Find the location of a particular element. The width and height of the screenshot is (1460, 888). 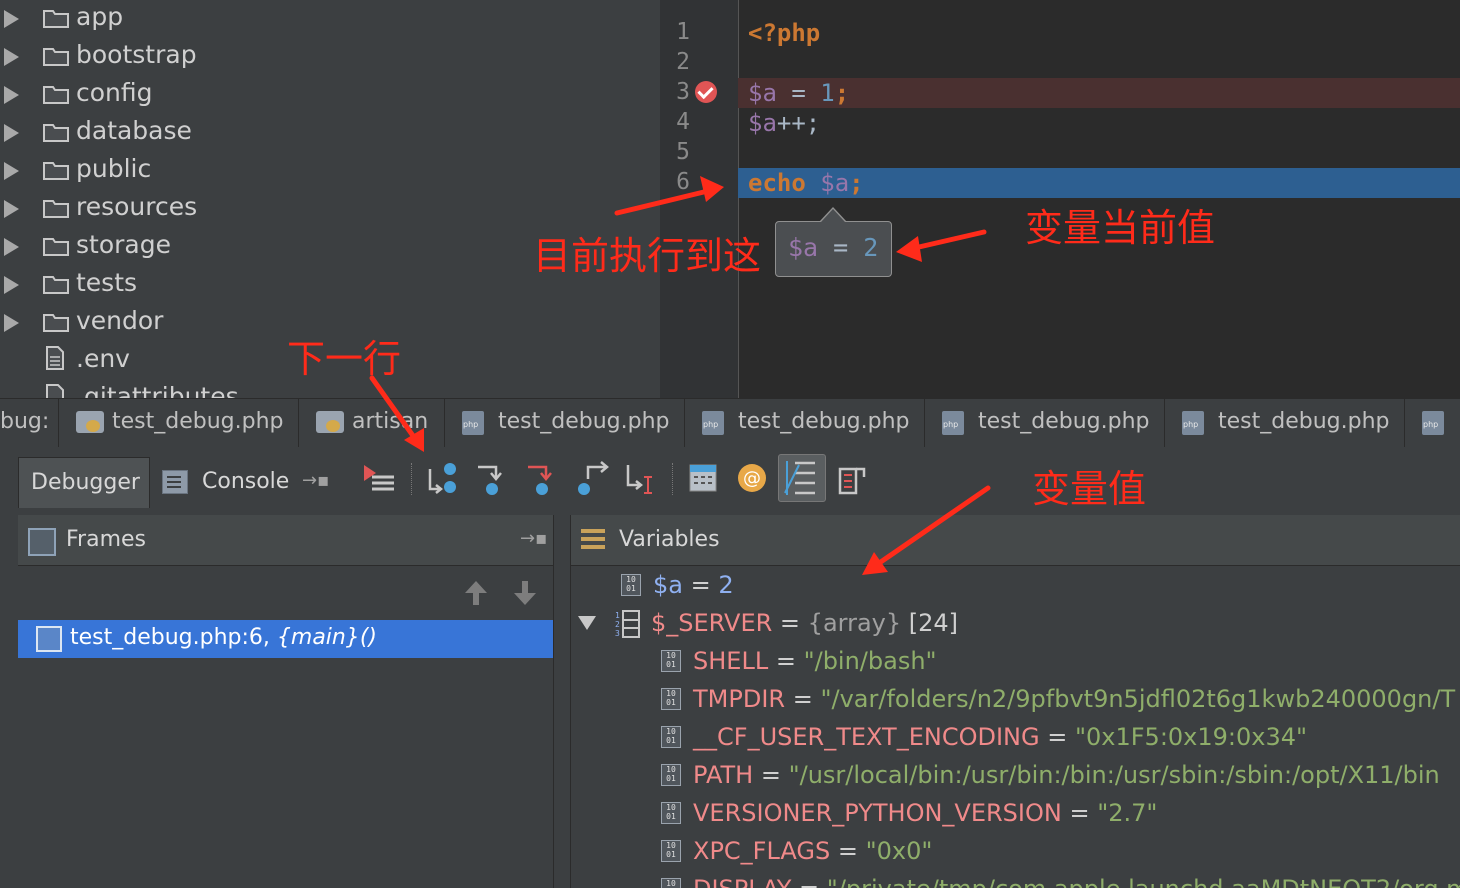

variable-row-shell: 10 01 SHELL = "/bin/bash" is located at coordinates (1060, 662).